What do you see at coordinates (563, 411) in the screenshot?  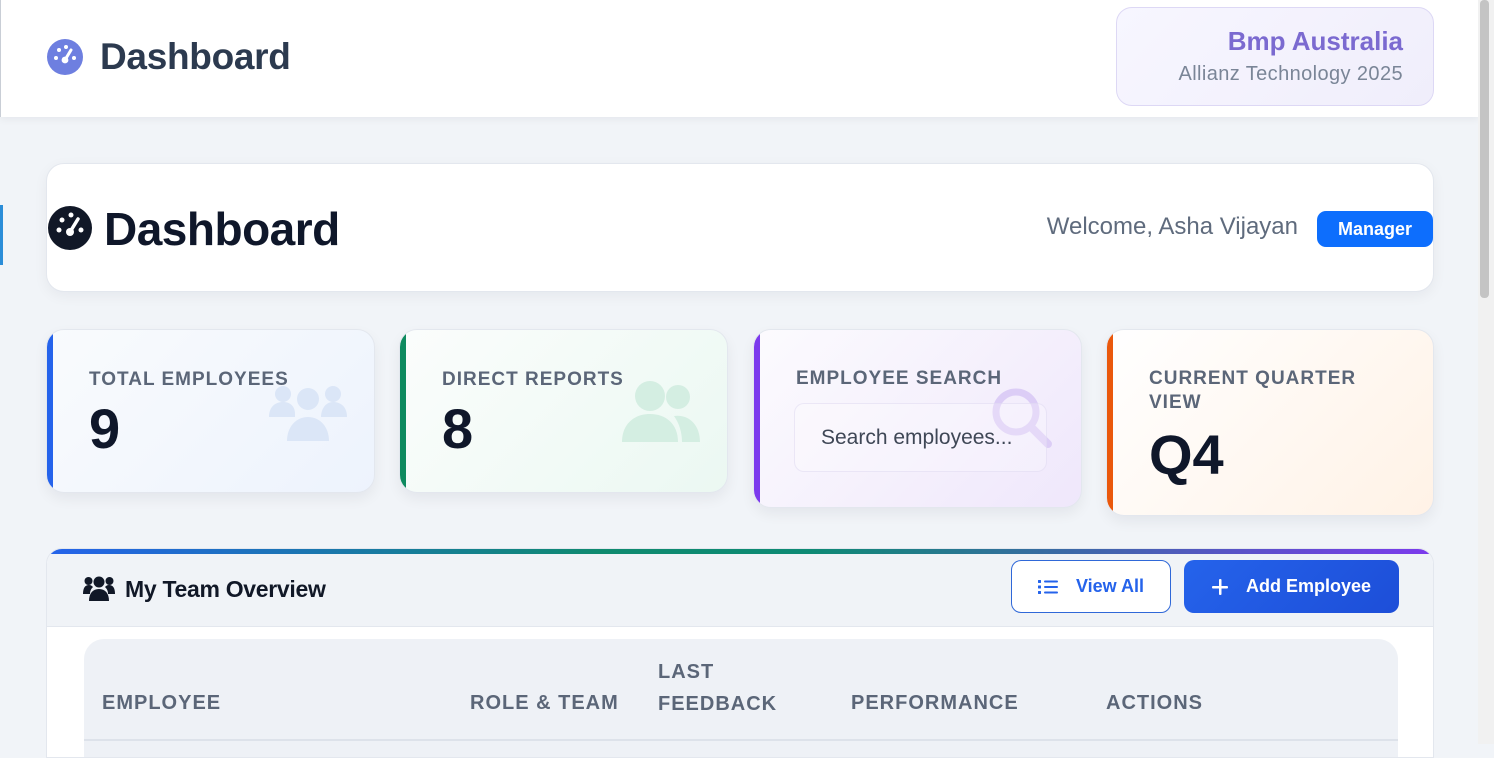 I see `stat-card-direct-reports: DIRECT REPORTS 8` at bounding box center [563, 411].